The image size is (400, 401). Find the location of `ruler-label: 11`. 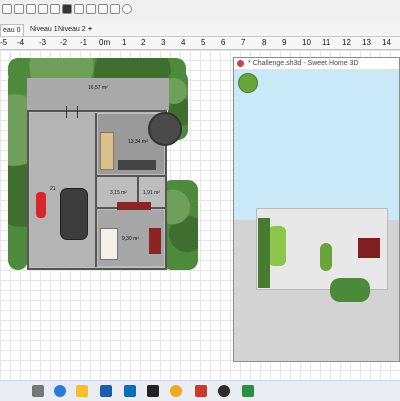

ruler-label: 11 is located at coordinates (326, 42).